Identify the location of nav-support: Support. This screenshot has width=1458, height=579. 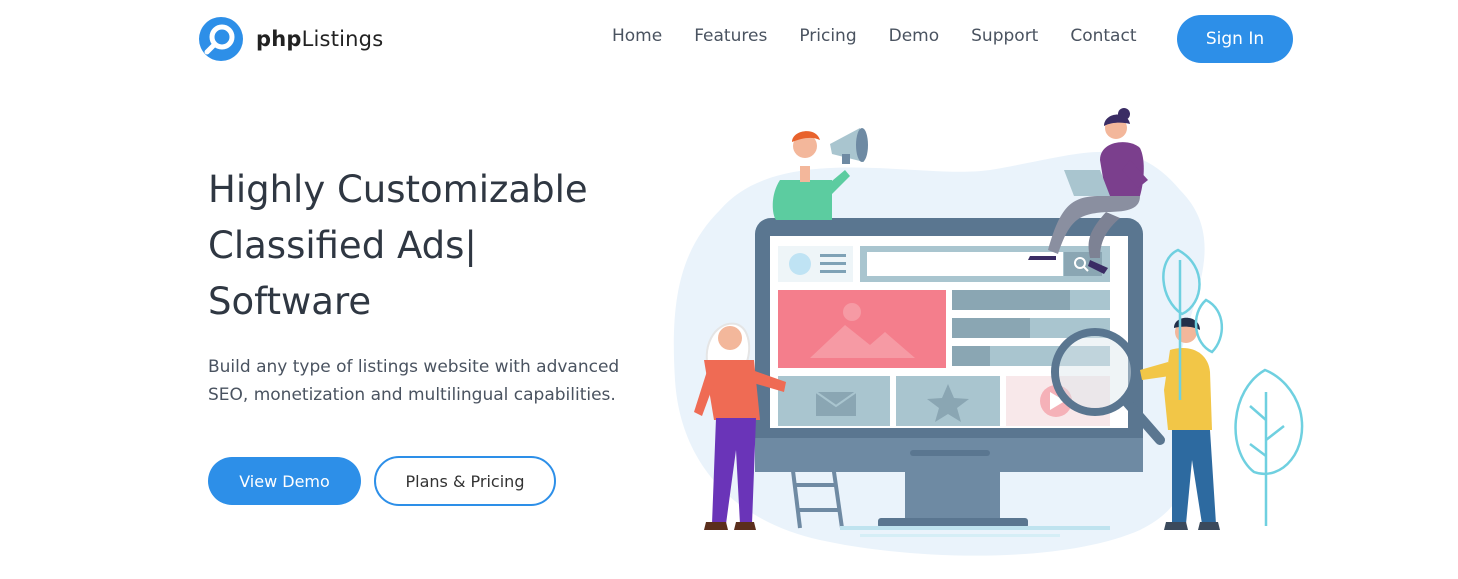
(1004, 36).